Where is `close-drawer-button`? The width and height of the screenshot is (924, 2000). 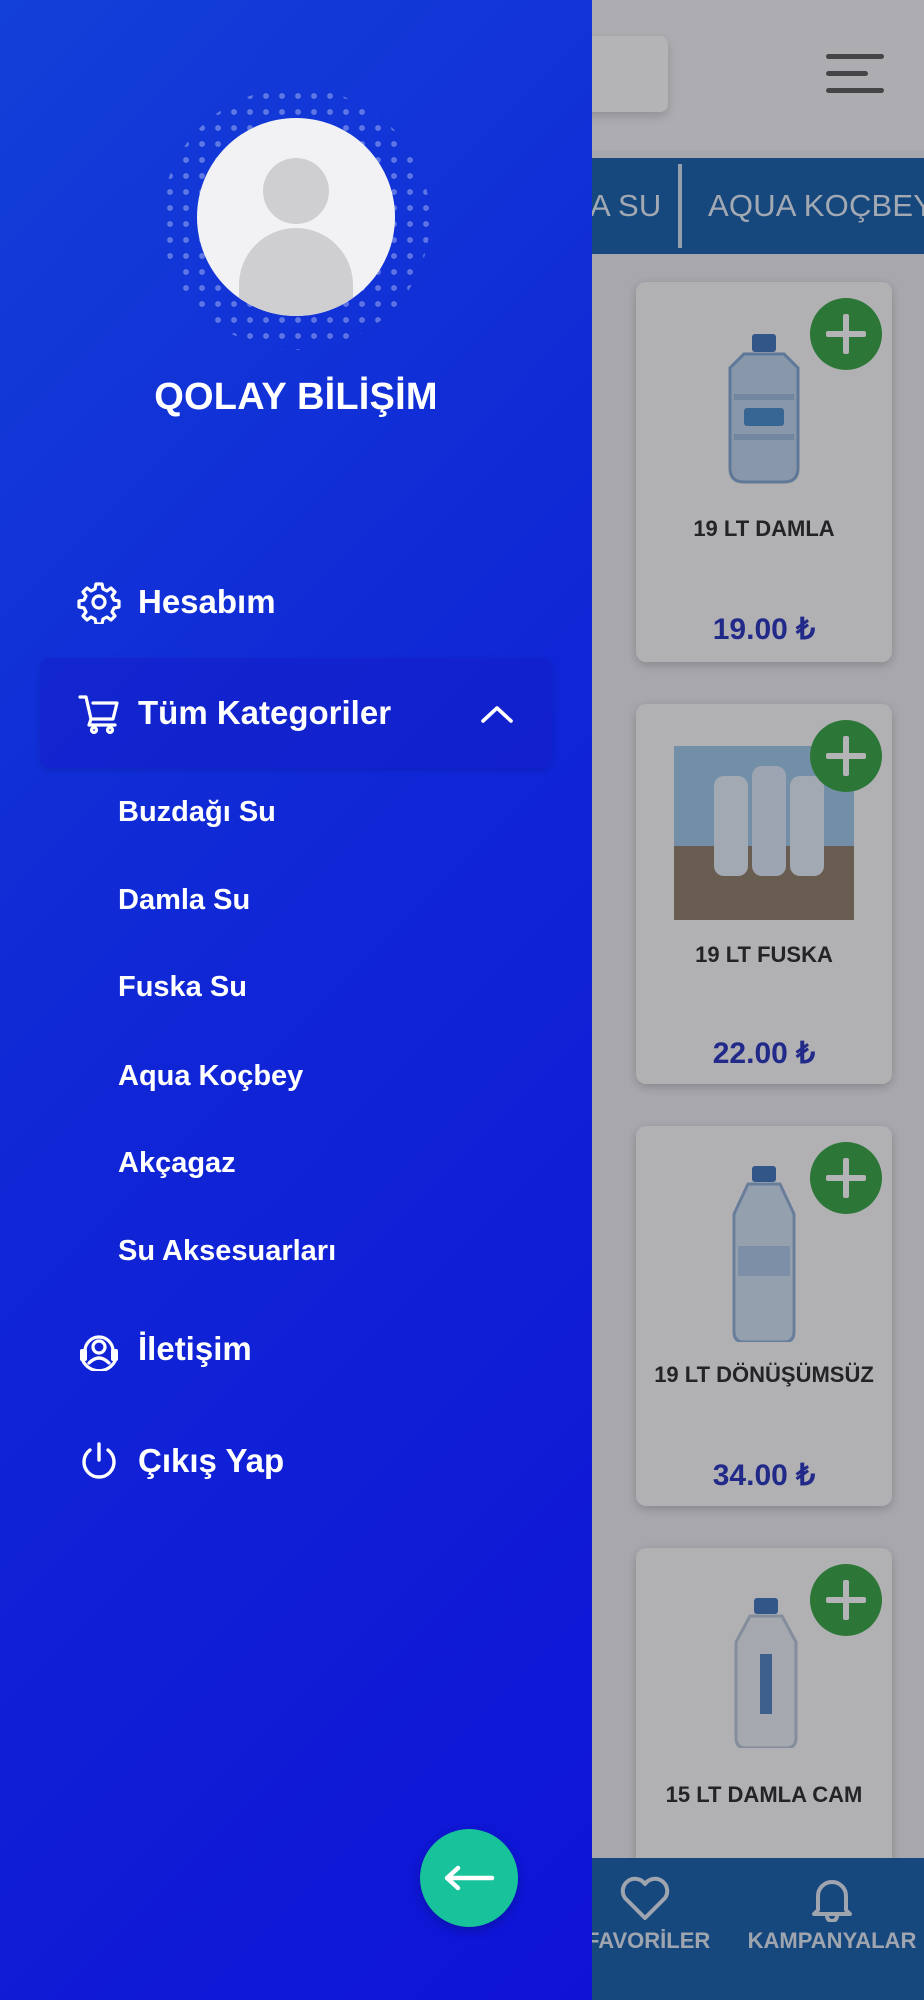 close-drawer-button is located at coordinates (469, 1878).